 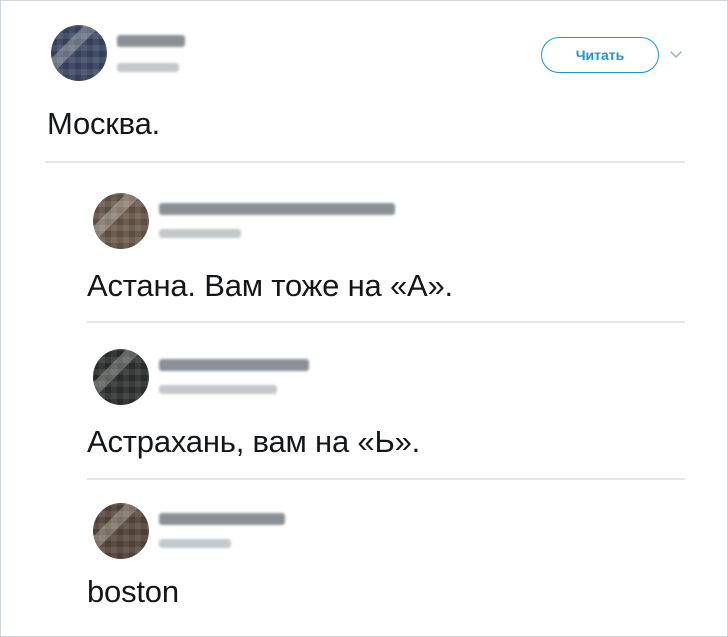 I want to click on reply-text: Астана. Вам тоже на «А»., so click(x=270, y=285).